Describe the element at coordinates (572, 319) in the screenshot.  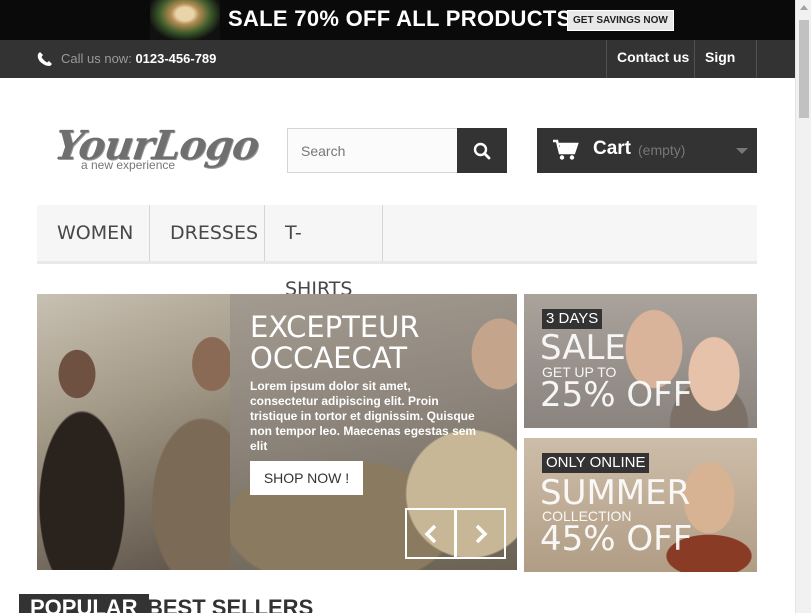
I see `banner-tag: 3 DAYS` at that location.